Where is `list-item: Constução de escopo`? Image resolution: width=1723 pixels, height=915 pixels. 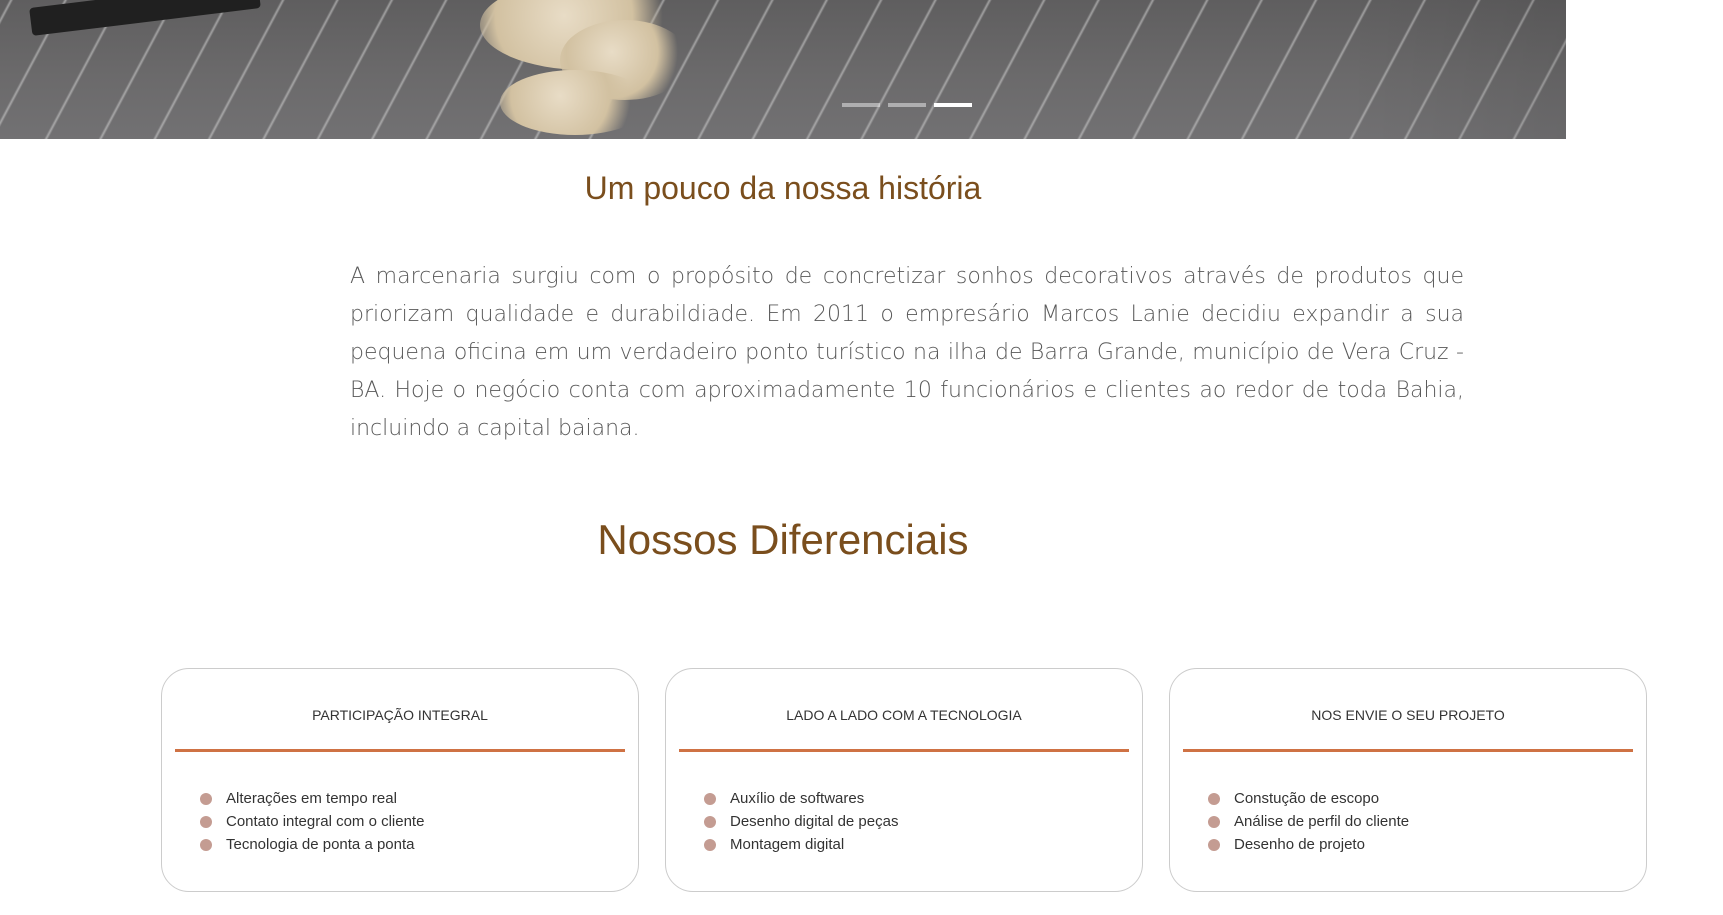 list-item: Constução de escopo is located at coordinates (1308, 798).